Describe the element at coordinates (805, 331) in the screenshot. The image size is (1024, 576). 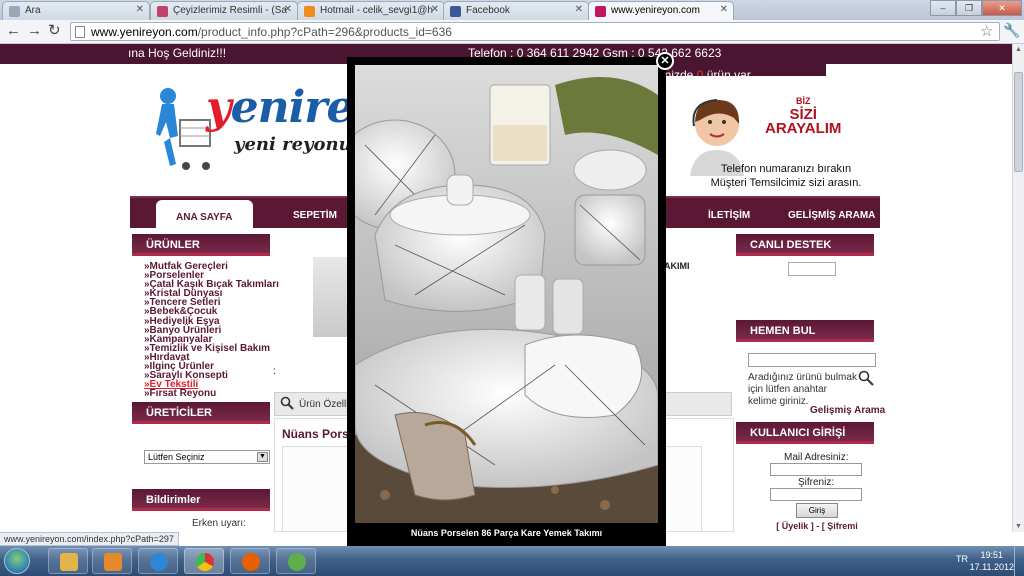
I see `quick-find-heading: HEMEN BUL` at that location.